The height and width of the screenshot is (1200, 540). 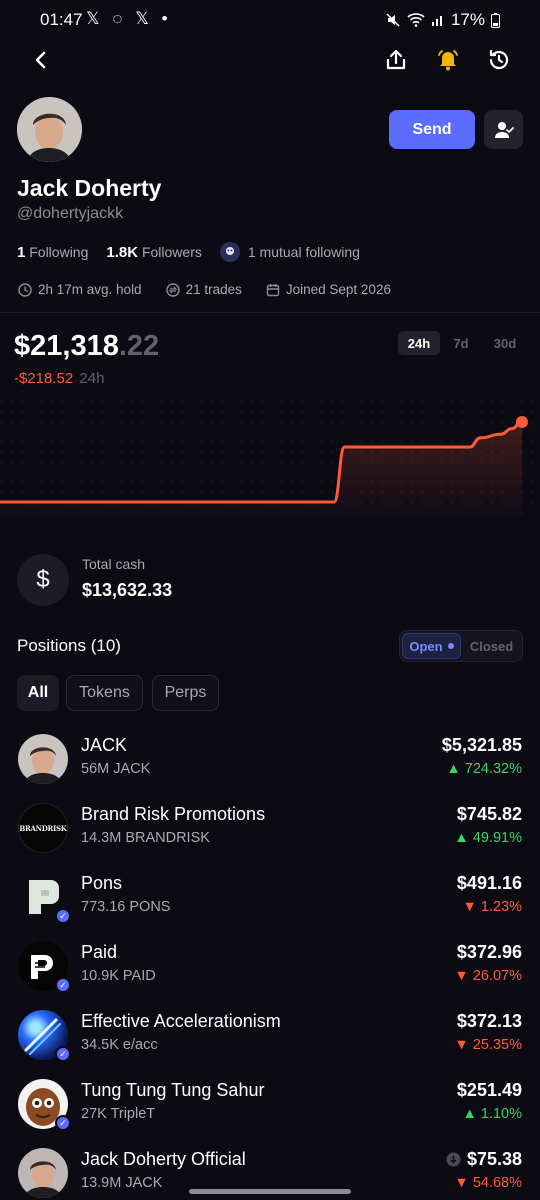 What do you see at coordinates (467, 19) in the screenshot?
I see `battery-percent: 17%` at bounding box center [467, 19].